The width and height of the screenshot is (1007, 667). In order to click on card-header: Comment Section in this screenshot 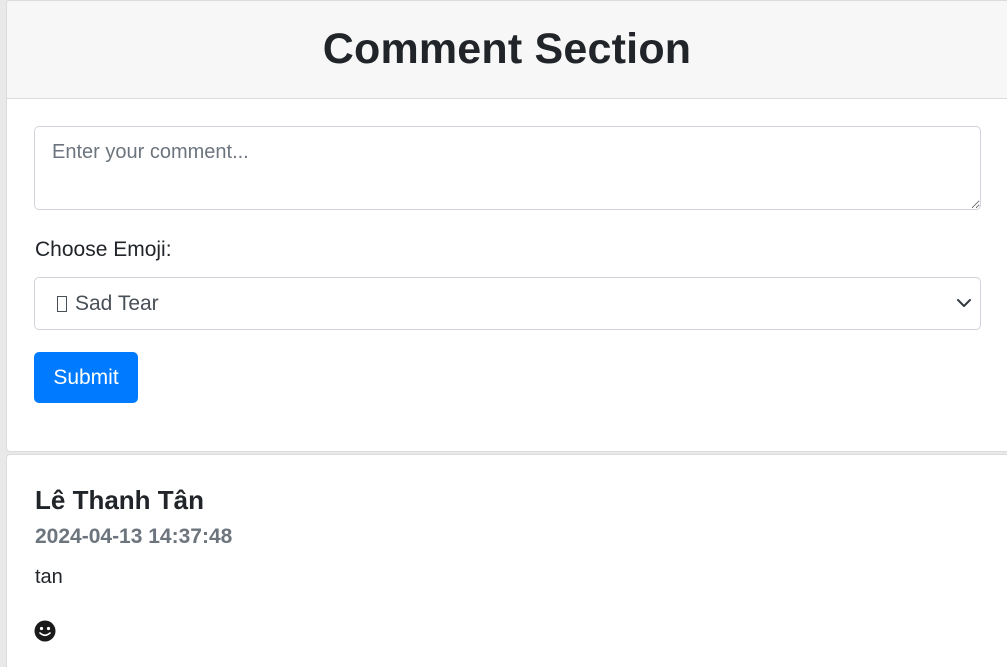, I will do `click(507, 50)`.